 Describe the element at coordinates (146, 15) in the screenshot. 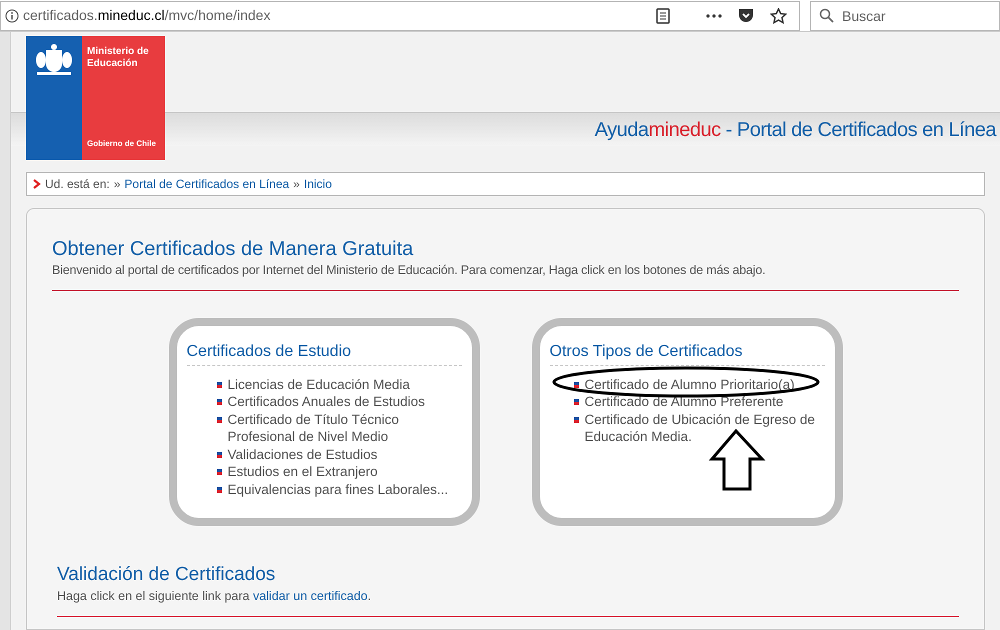

I see `url-text: certificados.mineduc.cl/mvc/home/index` at that location.